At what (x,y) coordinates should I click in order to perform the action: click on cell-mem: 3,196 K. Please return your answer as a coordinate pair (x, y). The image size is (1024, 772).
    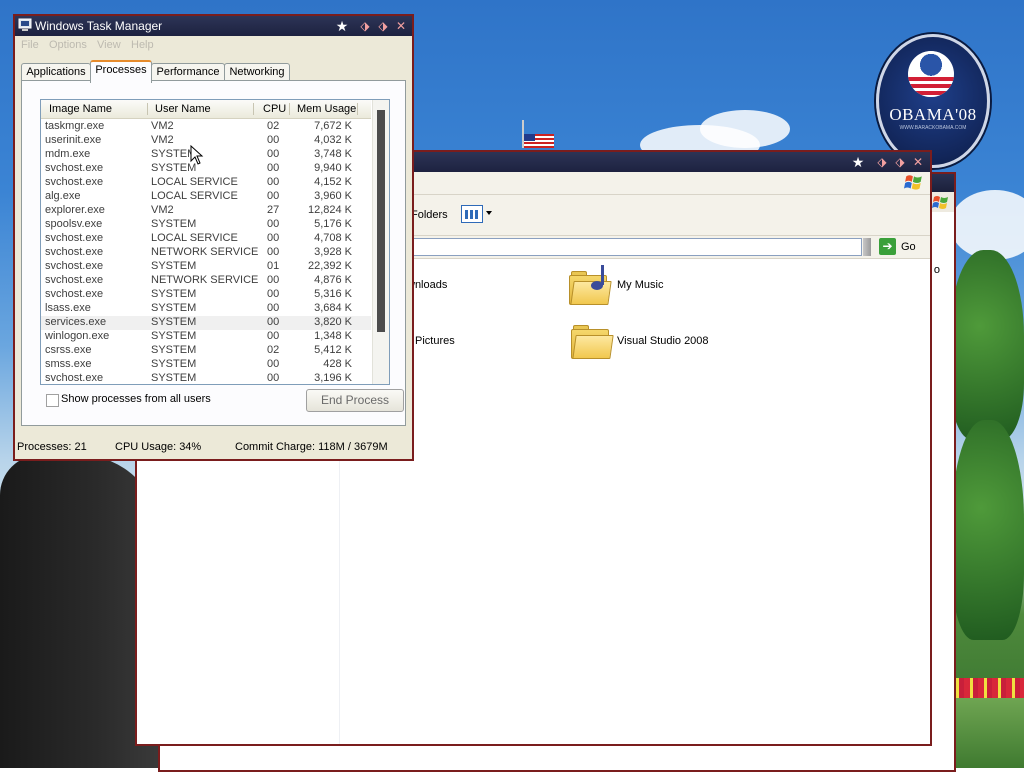
    Looking at the image, I should click on (333, 378).